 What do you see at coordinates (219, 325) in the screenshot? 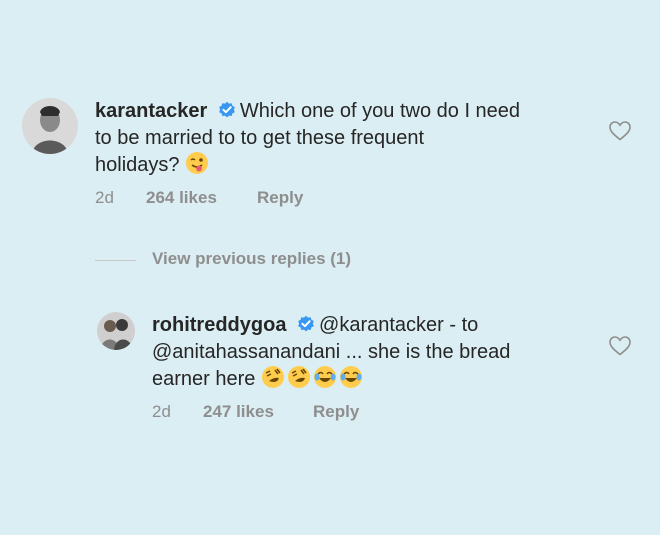
I see `comment-username: rohitreddygoa` at bounding box center [219, 325].